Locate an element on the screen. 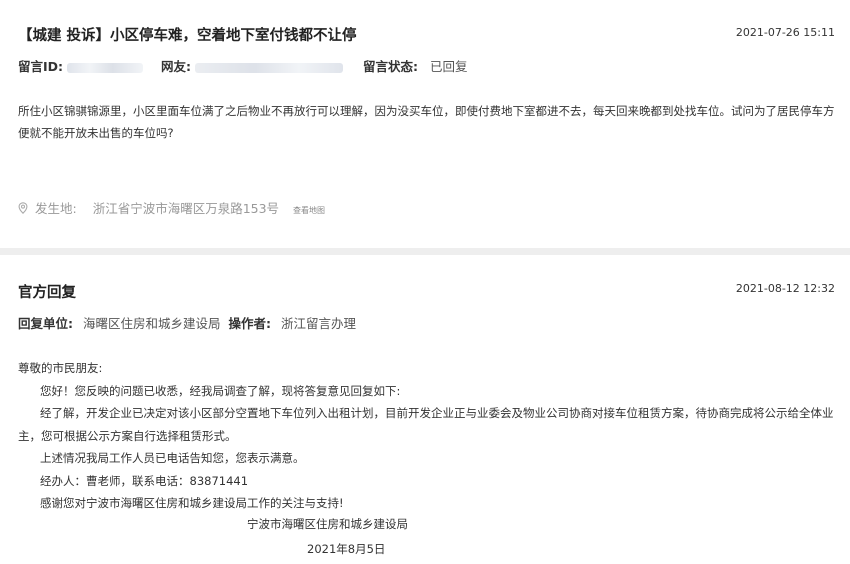 The image size is (850, 564). reply-paragraph: 上述情况我局工作人员已电话告知您，您表示满意。 is located at coordinates (172, 458).